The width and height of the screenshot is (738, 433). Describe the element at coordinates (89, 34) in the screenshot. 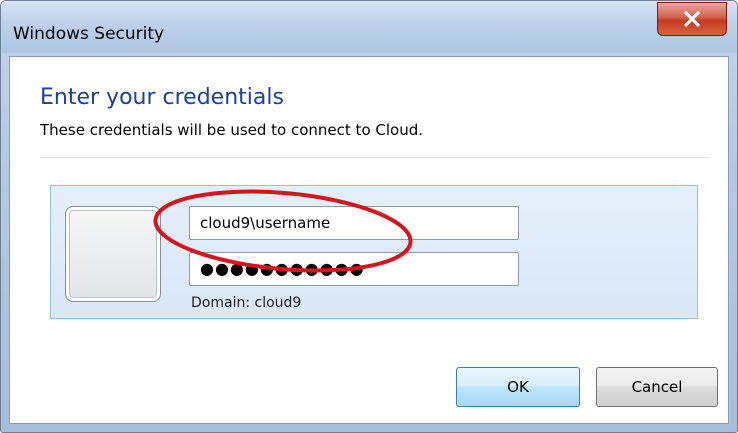

I see `window-title: Windows Security` at that location.